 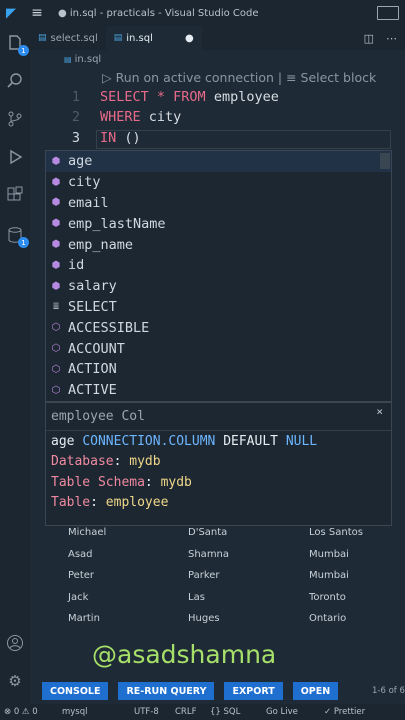 I want to click on keyword-select: SELECT, so click(x=124, y=97).